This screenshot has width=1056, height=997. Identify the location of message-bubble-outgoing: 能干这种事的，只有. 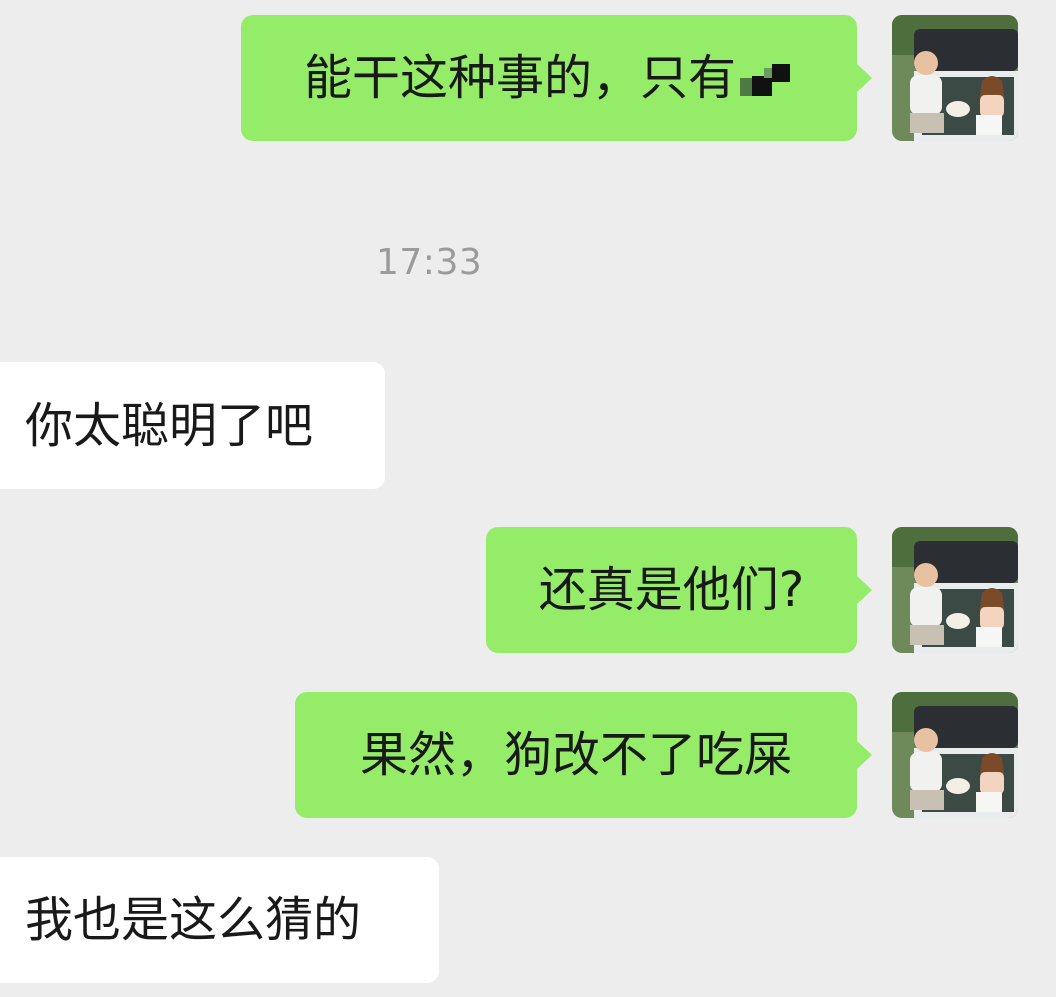
(556, 78).